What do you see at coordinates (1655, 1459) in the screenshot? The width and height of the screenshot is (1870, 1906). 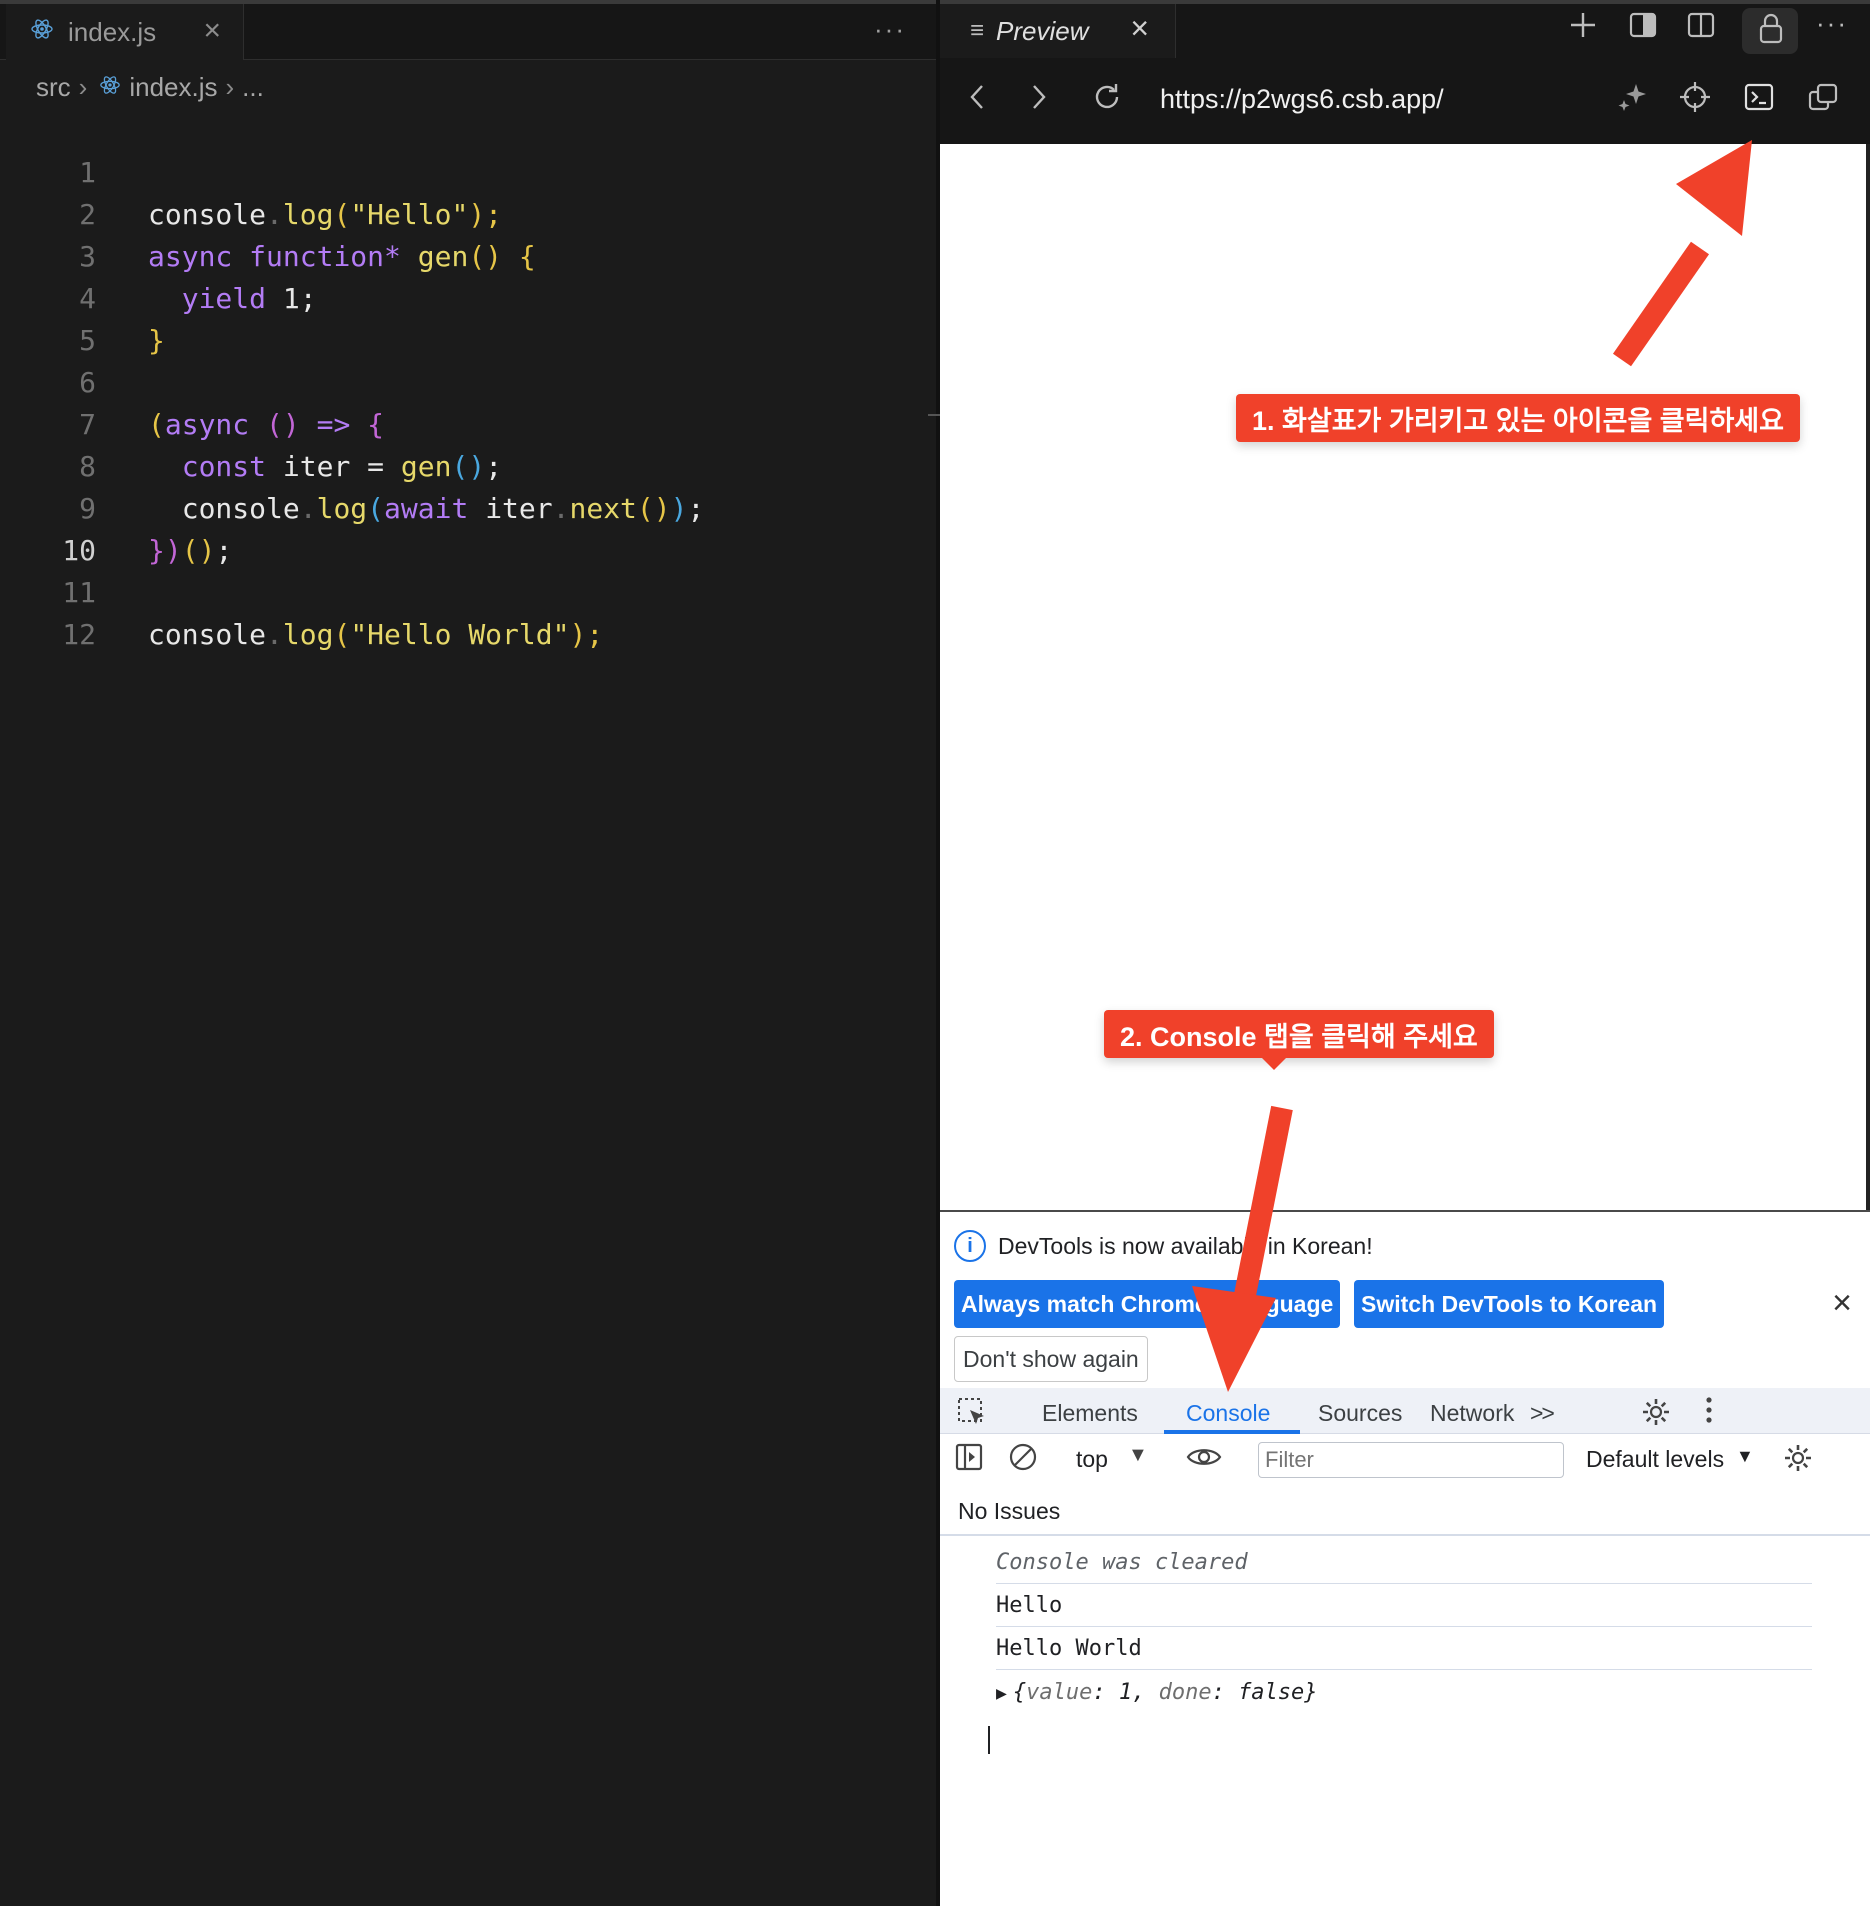 I see `log-levels-dropdown: Default levels` at bounding box center [1655, 1459].